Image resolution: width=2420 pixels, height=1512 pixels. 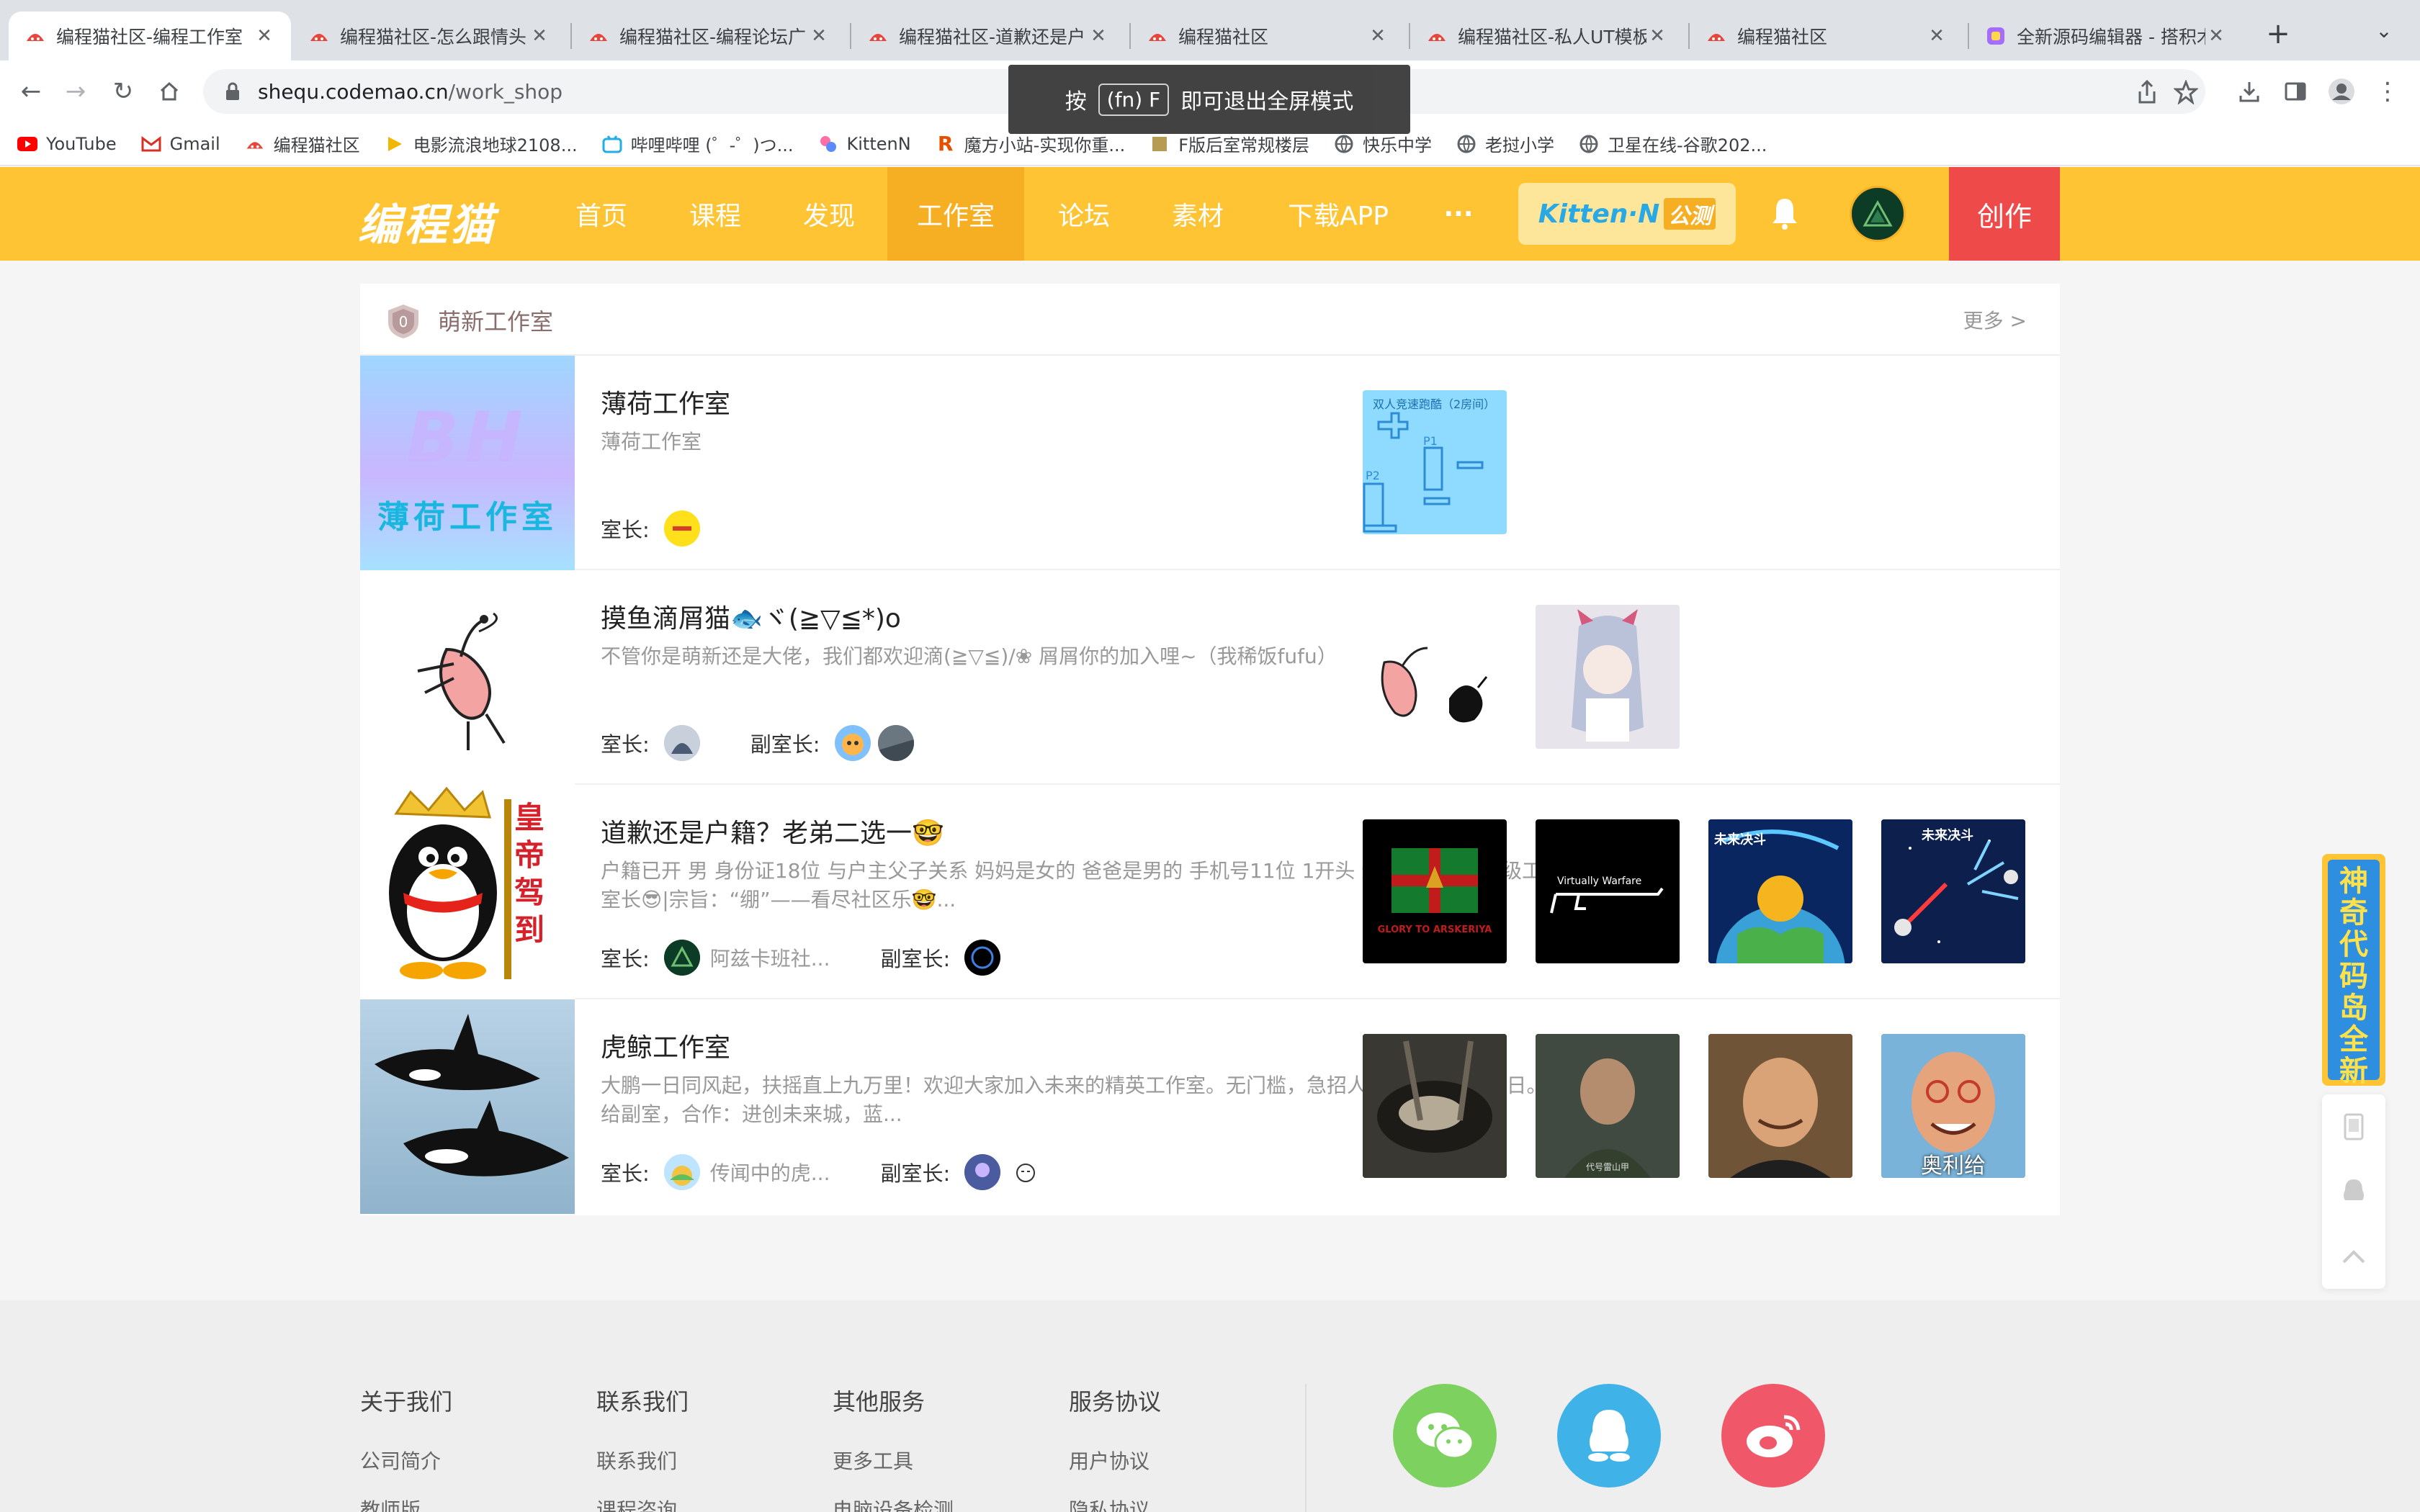 I want to click on browser-tab: 全新源码编辑器 - 搭积木 ✕, so click(x=2106, y=36).